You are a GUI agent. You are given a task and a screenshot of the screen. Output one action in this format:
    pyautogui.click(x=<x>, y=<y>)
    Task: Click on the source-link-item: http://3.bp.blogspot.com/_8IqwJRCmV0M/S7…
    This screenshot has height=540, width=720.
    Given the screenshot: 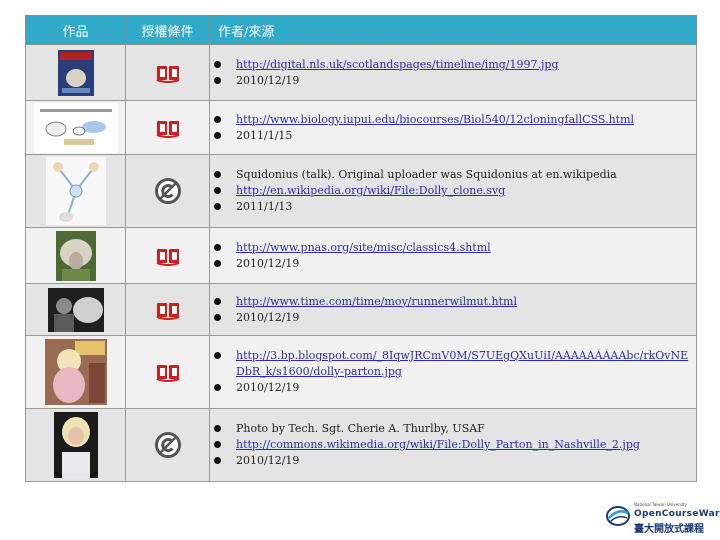 What is the action you would take?
    pyautogui.click(x=453, y=364)
    